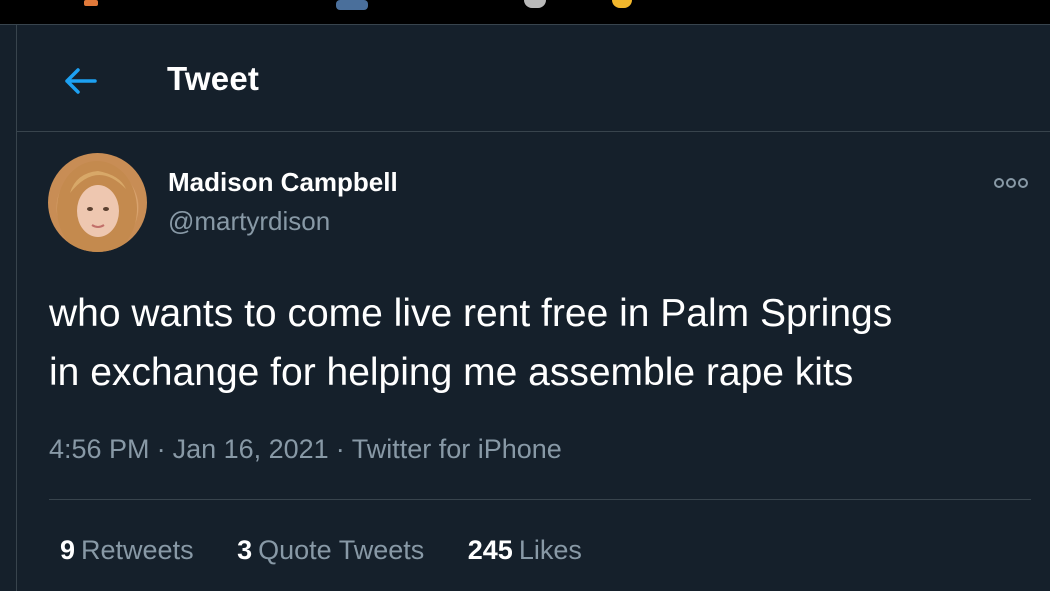 The width and height of the screenshot is (1050, 591). What do you see at coordinates (550, 550) in the screenshot?
I see `likes-label: Likes` at bounding box center [550, 550].